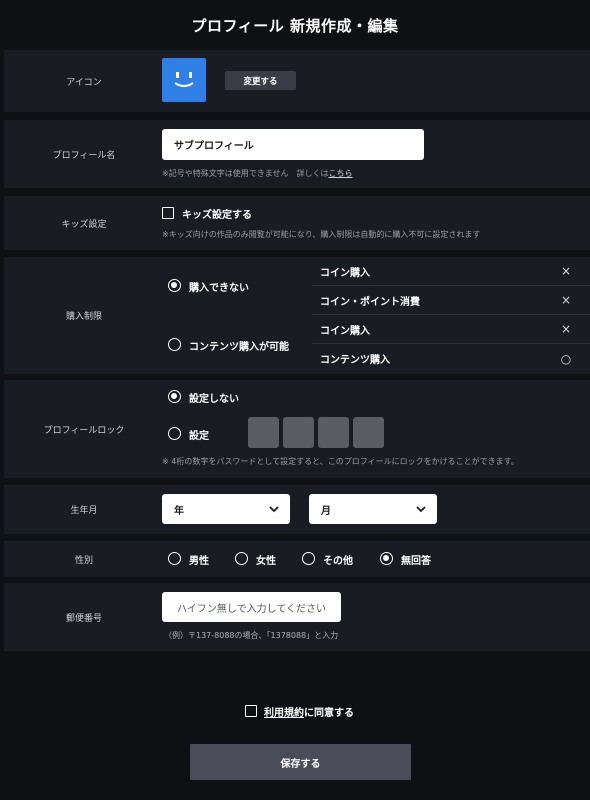  I want to click on profile-name-note-text: ※記号や特殊文字は使用できません 詳しくは, so click(245, 173).